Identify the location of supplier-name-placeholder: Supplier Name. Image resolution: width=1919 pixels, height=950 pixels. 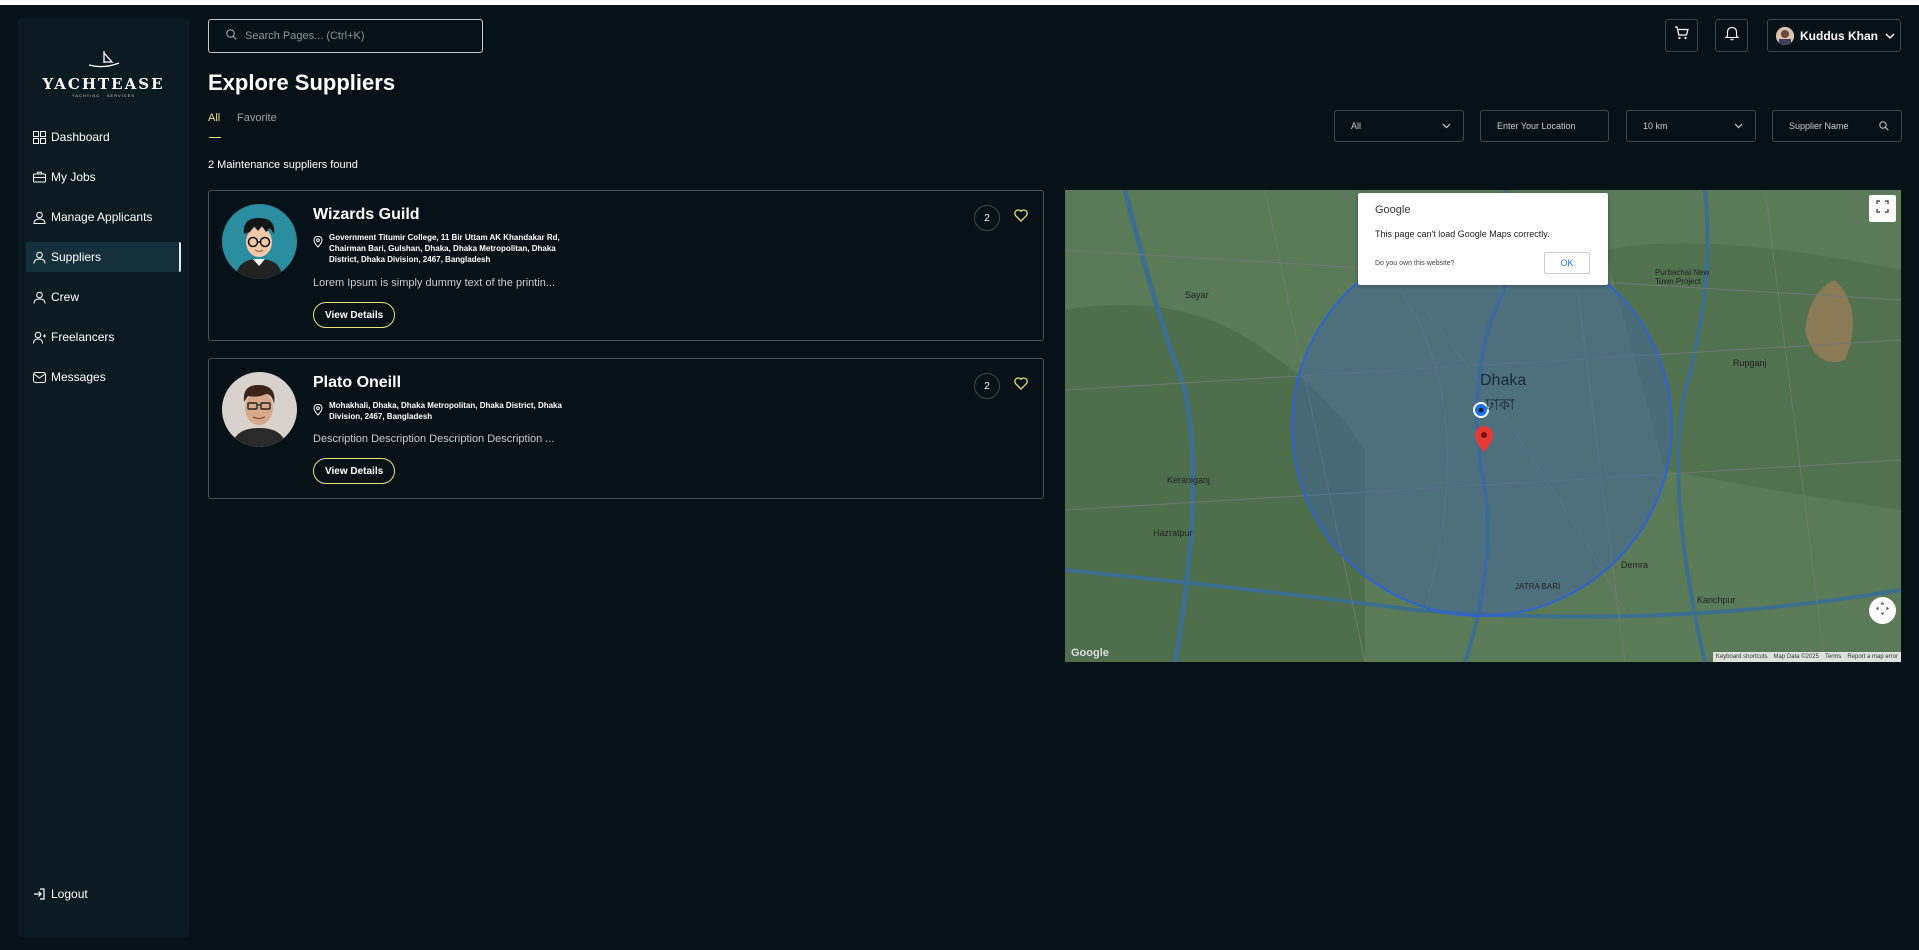
(1819, 126).